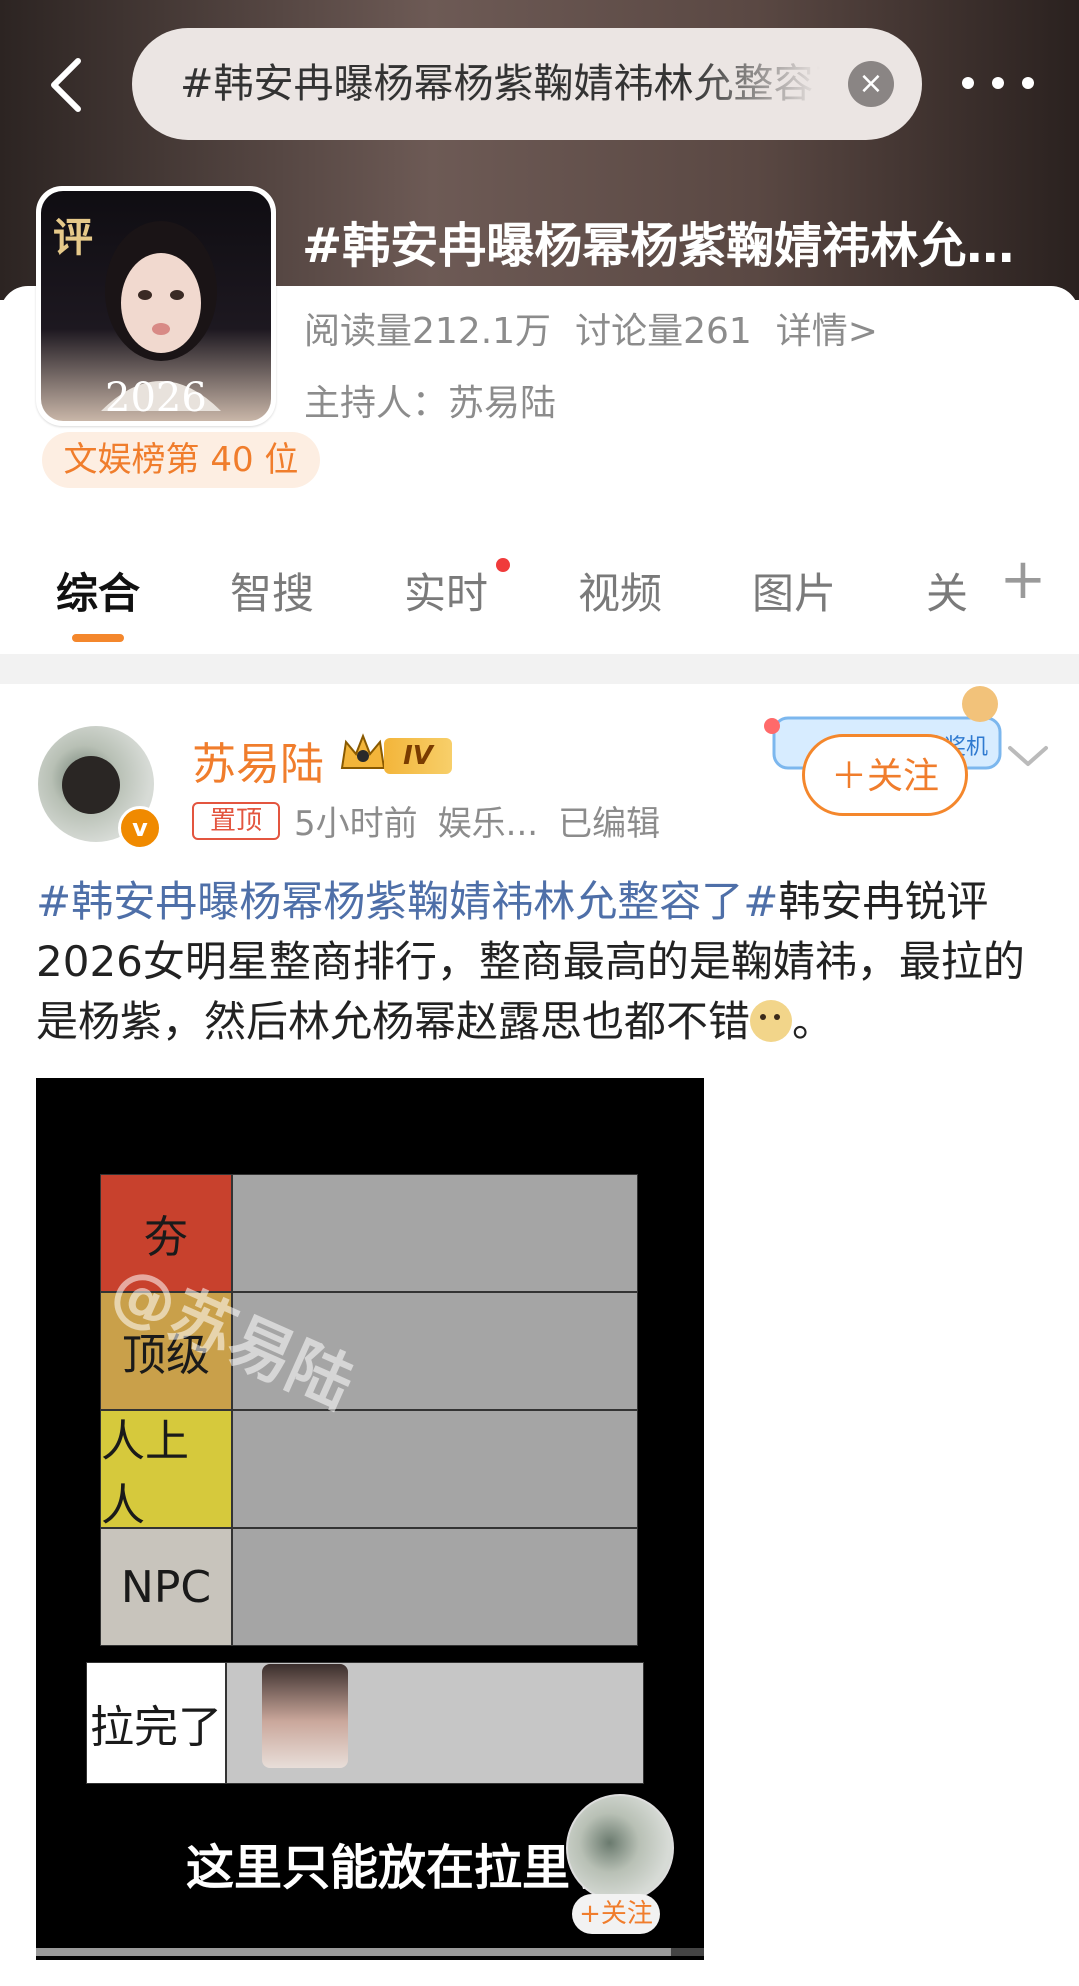  I want to click on topic-stats: 阅读量212.1万 讨论量261 详情>, so click(603, 328).